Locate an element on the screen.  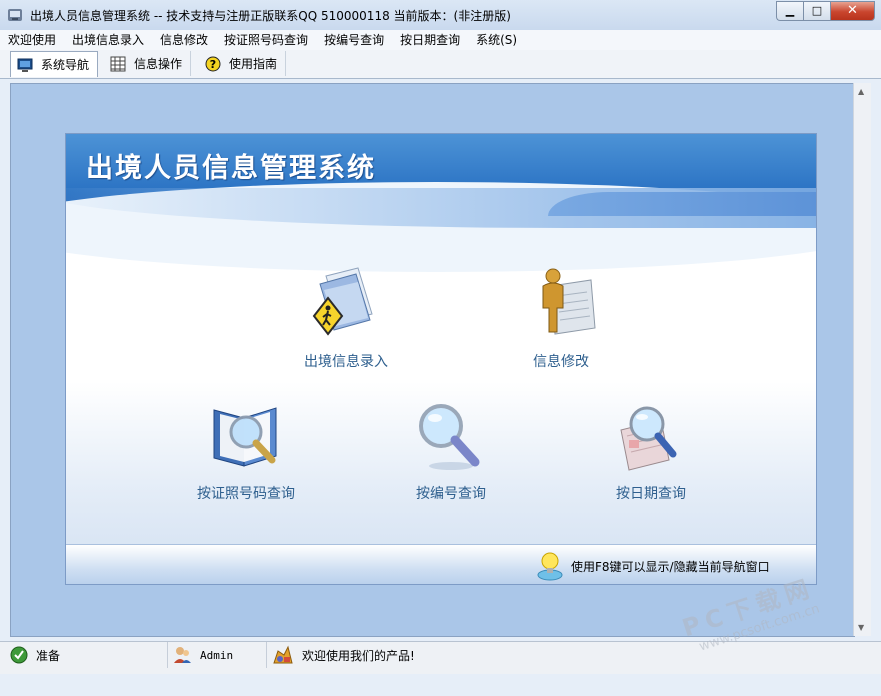
tab-bar: 系统导航 信息操作 ? 使用指南 is located at coordinates (440, 64).